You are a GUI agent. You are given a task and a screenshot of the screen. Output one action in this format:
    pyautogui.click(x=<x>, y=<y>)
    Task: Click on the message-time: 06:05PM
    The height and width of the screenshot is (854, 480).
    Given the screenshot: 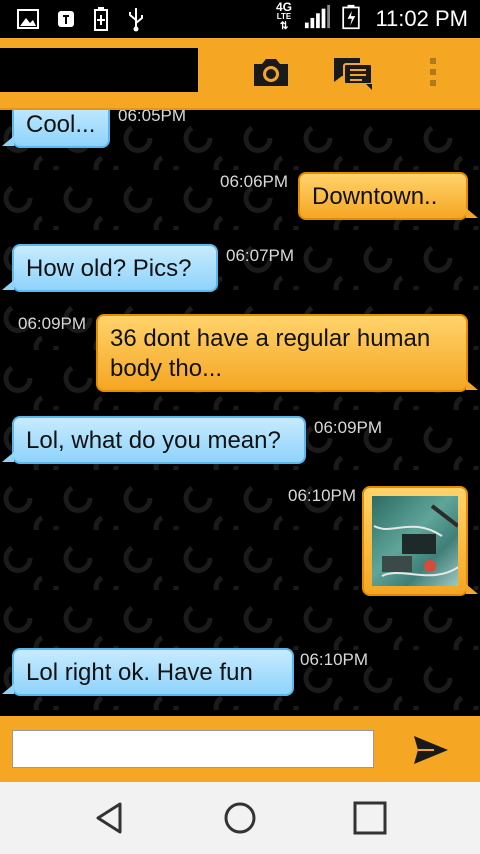 What is the action you would take?
    pyautogui.click(x=152, y=117)
    